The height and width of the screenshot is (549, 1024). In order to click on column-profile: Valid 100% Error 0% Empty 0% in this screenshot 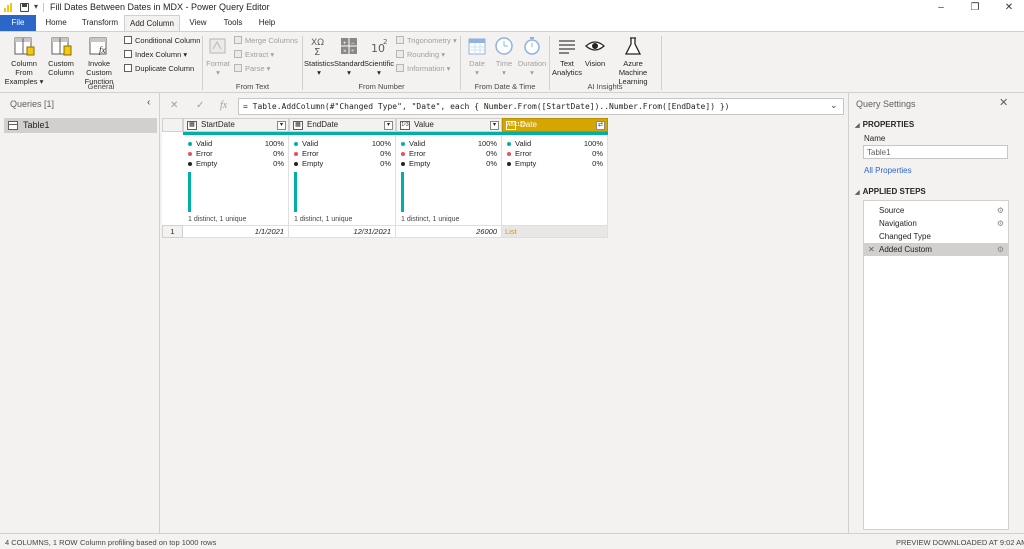, I will do `click(555, 180)`.